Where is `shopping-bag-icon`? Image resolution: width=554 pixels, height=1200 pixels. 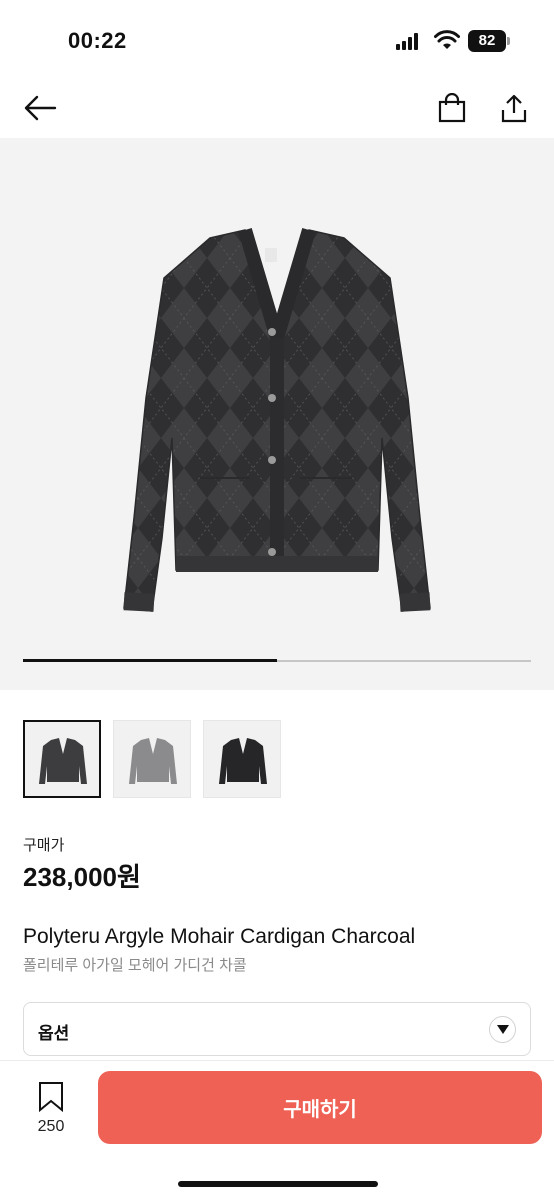
shopping-bag-icon is located at coordinates (452, 108).